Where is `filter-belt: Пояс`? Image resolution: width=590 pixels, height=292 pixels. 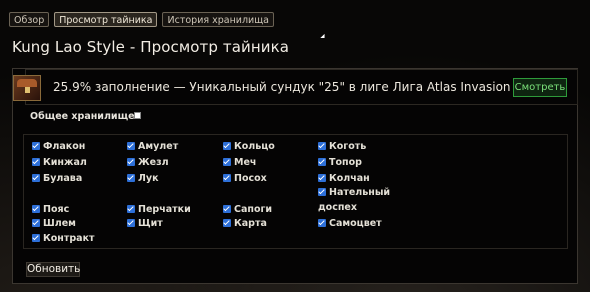 filter-belt: Пояс is located at coordinates (50, 210).